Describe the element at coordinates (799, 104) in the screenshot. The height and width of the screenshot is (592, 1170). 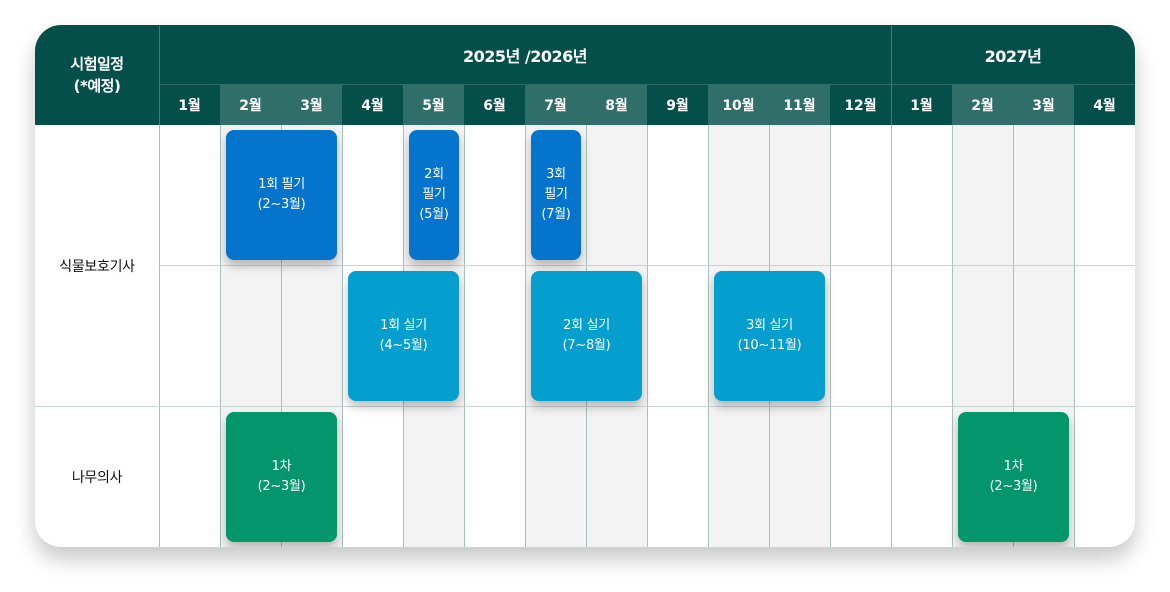
I see `month-header: 11월` at that location.